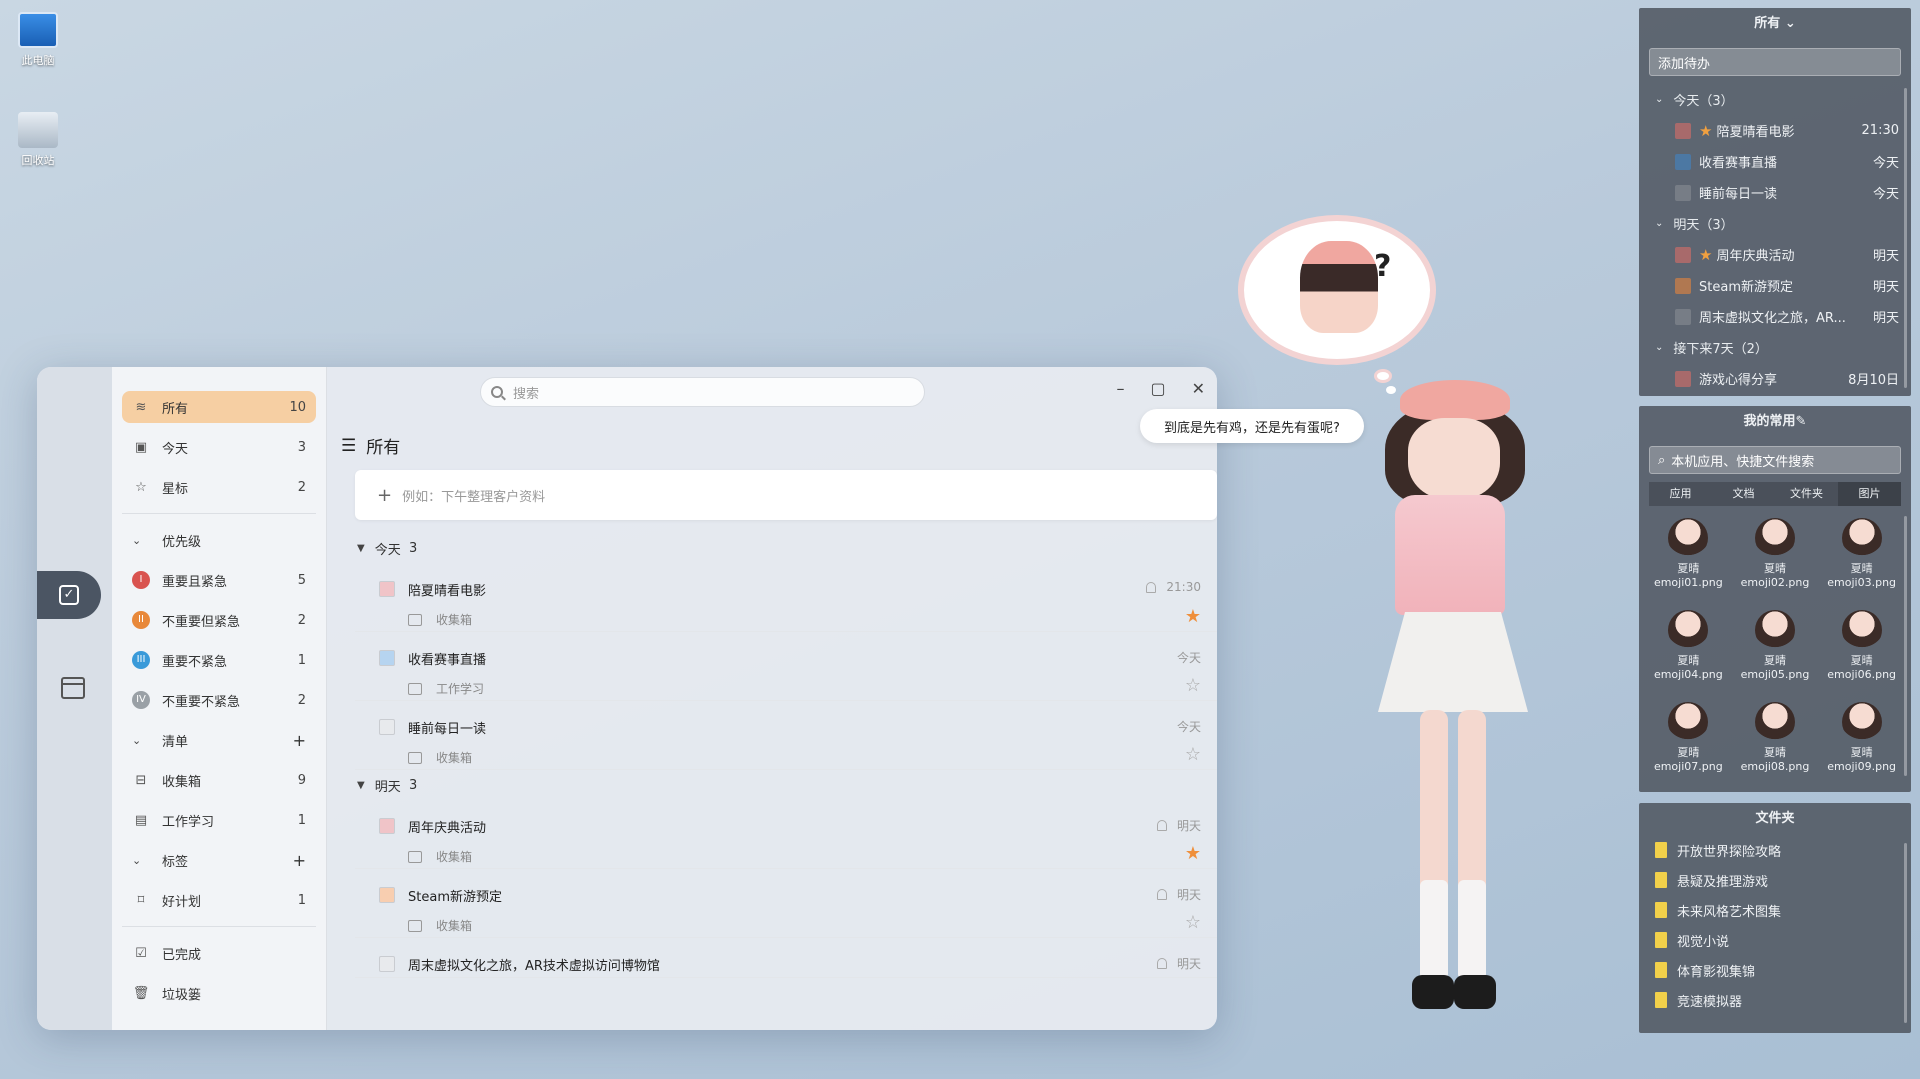 This screenshot has height=1079, width=1920. I want to click on search-input: 搜索, so click(702, 392).